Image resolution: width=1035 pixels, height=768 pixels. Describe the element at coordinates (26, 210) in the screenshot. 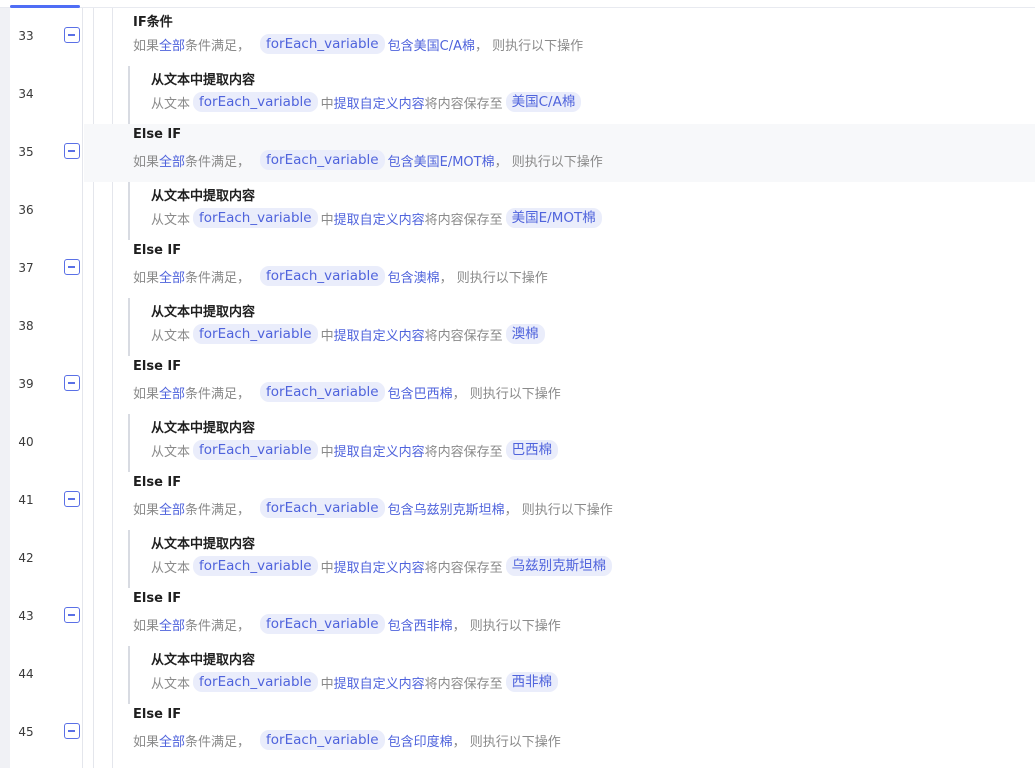

I see `line-number: 36` at that location.